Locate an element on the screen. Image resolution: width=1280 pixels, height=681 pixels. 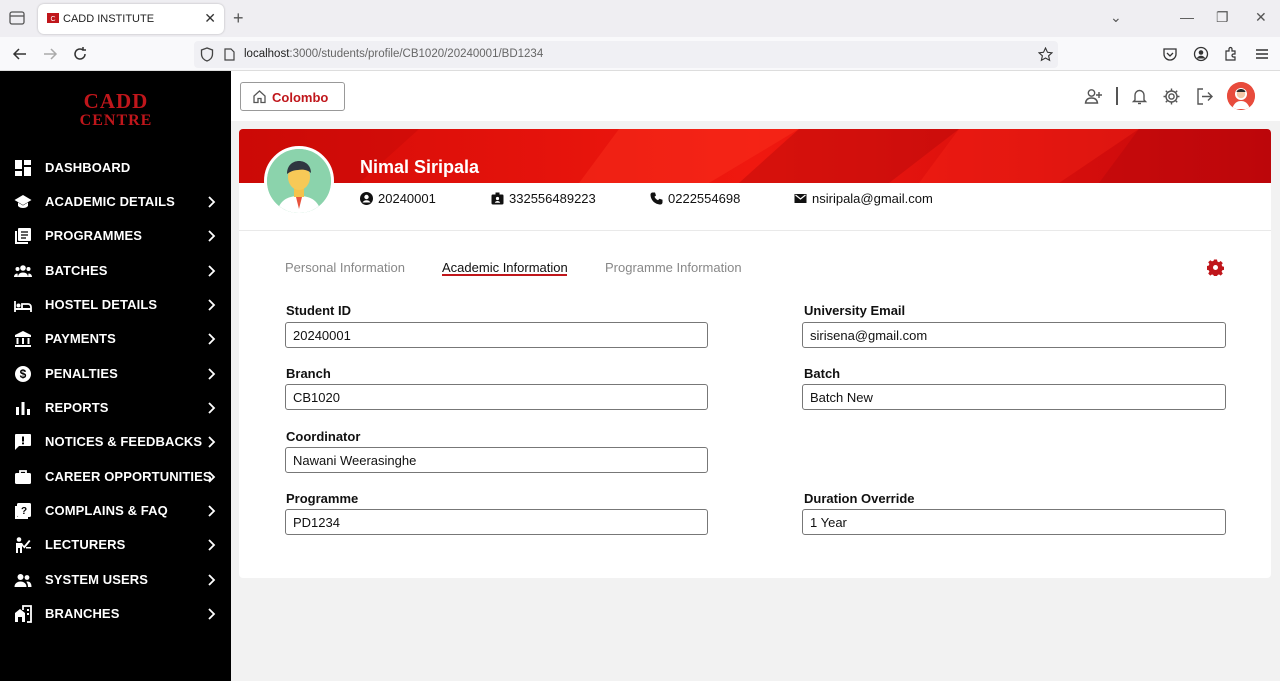
shield-icon is located at coordinates (207, 54).